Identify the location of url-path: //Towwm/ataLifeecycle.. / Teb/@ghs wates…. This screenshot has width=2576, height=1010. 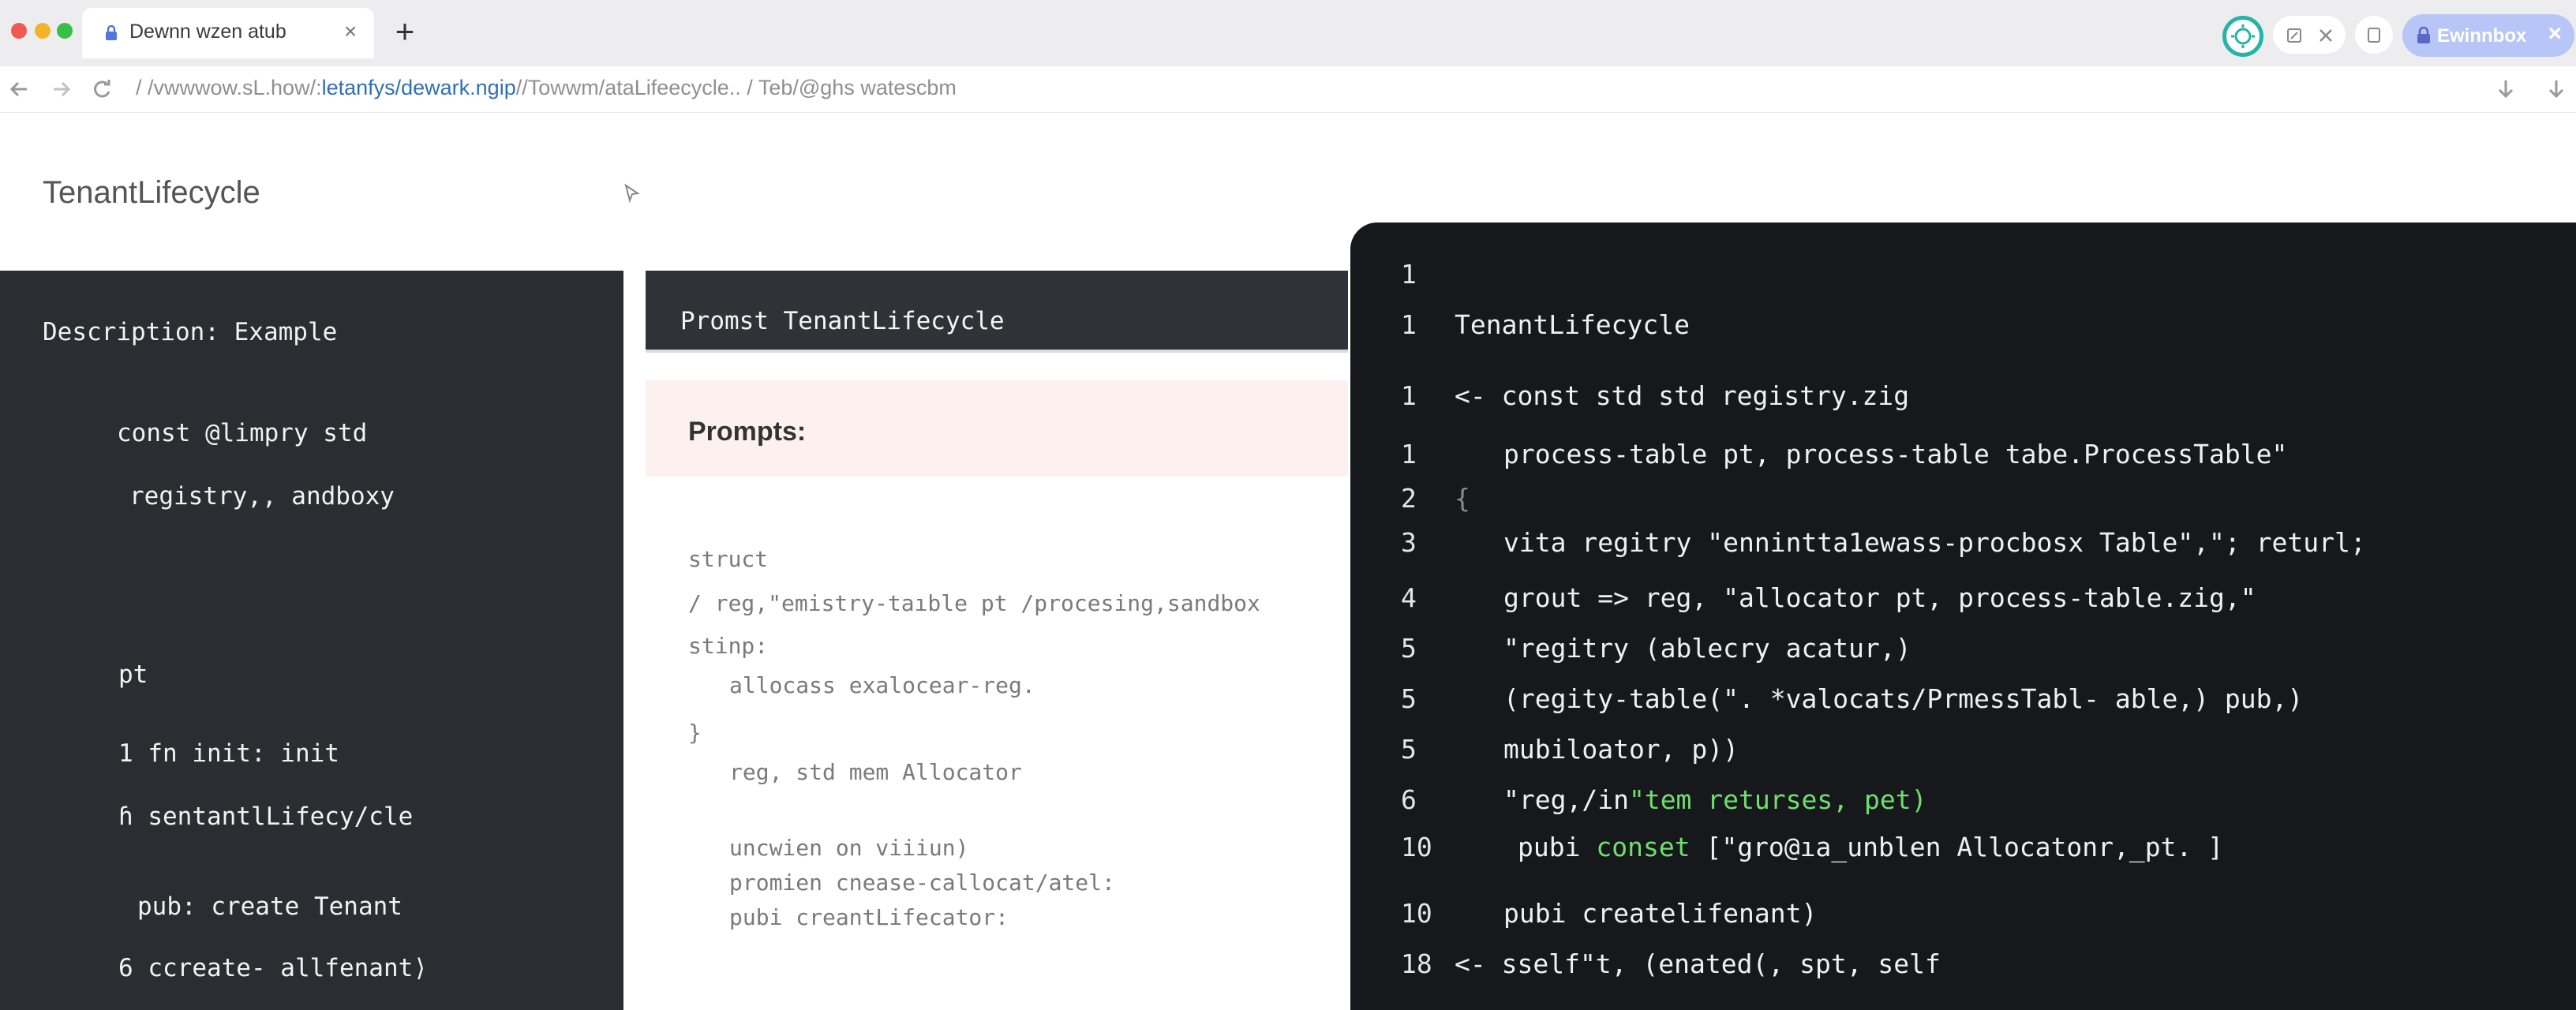
(736, 87).